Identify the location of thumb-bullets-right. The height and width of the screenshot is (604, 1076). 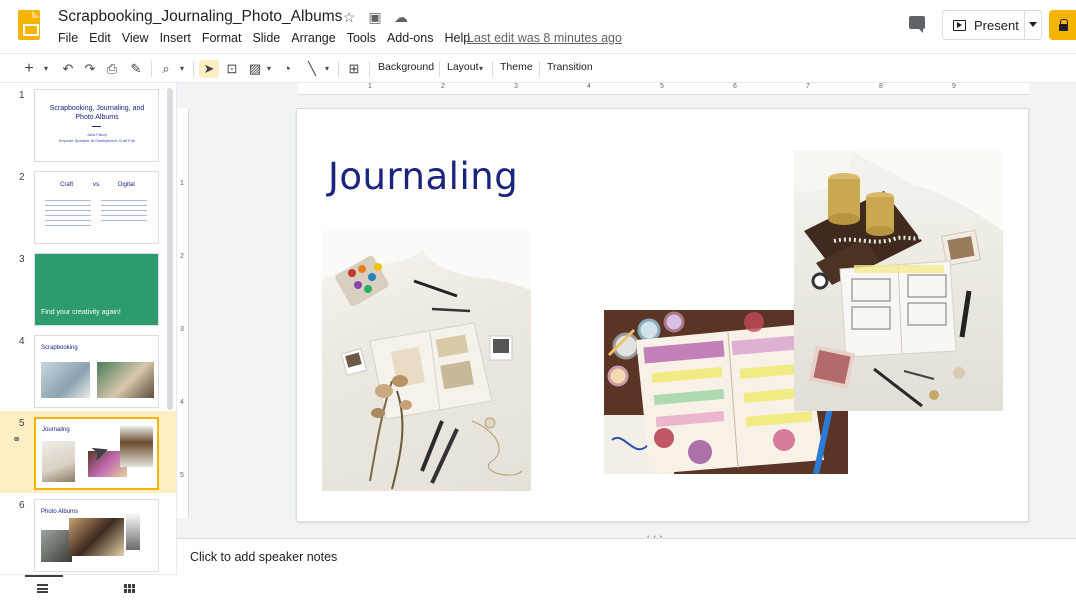
(124, 210).